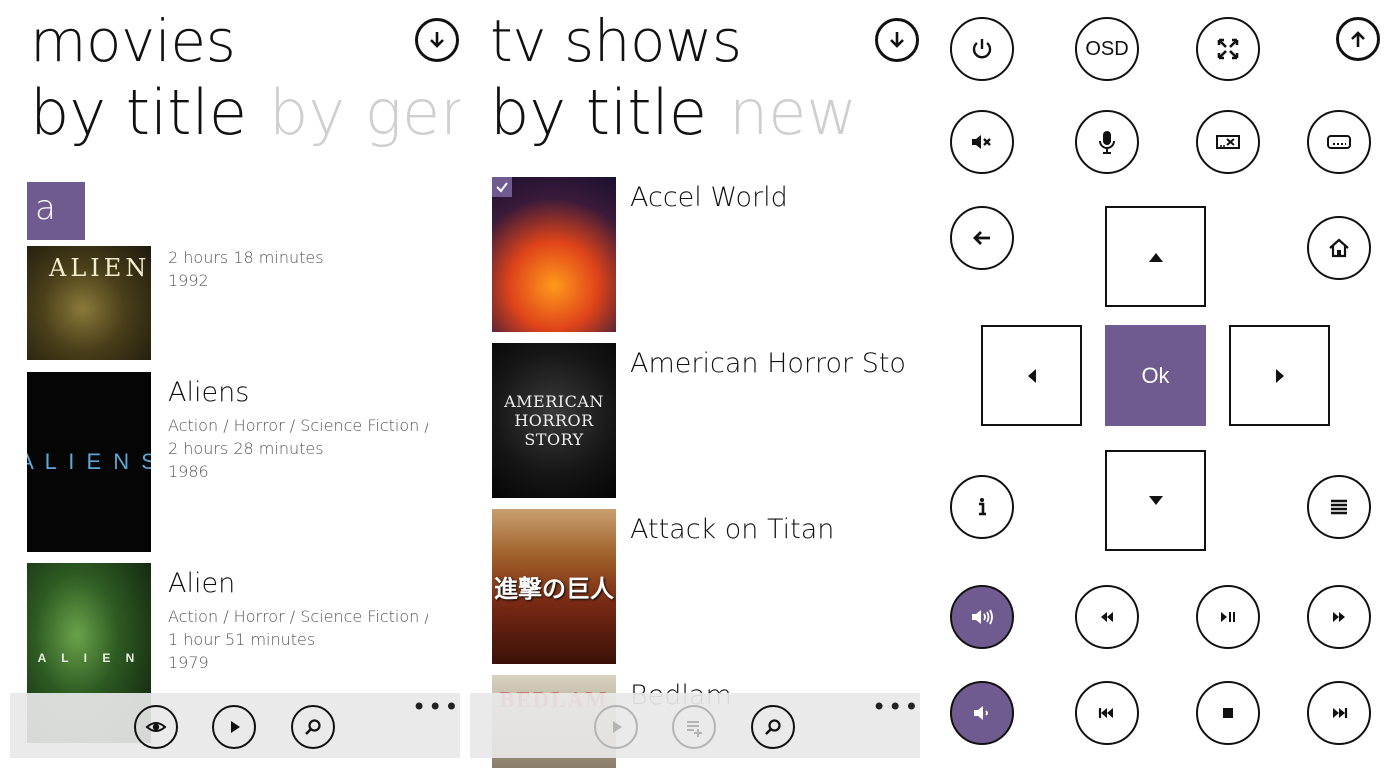  I want to click on watched-button, so click(156, 727).